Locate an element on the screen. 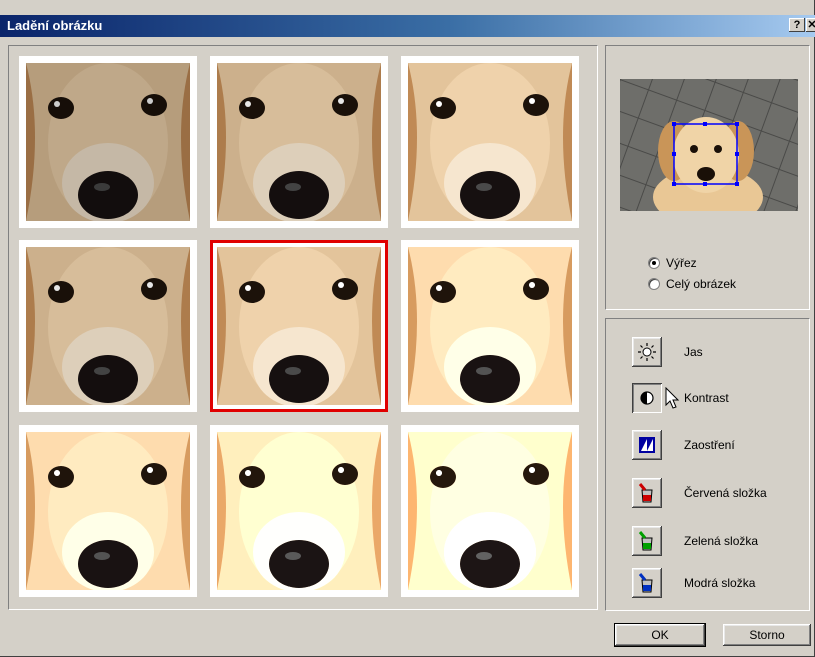 This screenshot has width=815, height=657. tool-brightness: Jas is located at coordinates (667, 352).